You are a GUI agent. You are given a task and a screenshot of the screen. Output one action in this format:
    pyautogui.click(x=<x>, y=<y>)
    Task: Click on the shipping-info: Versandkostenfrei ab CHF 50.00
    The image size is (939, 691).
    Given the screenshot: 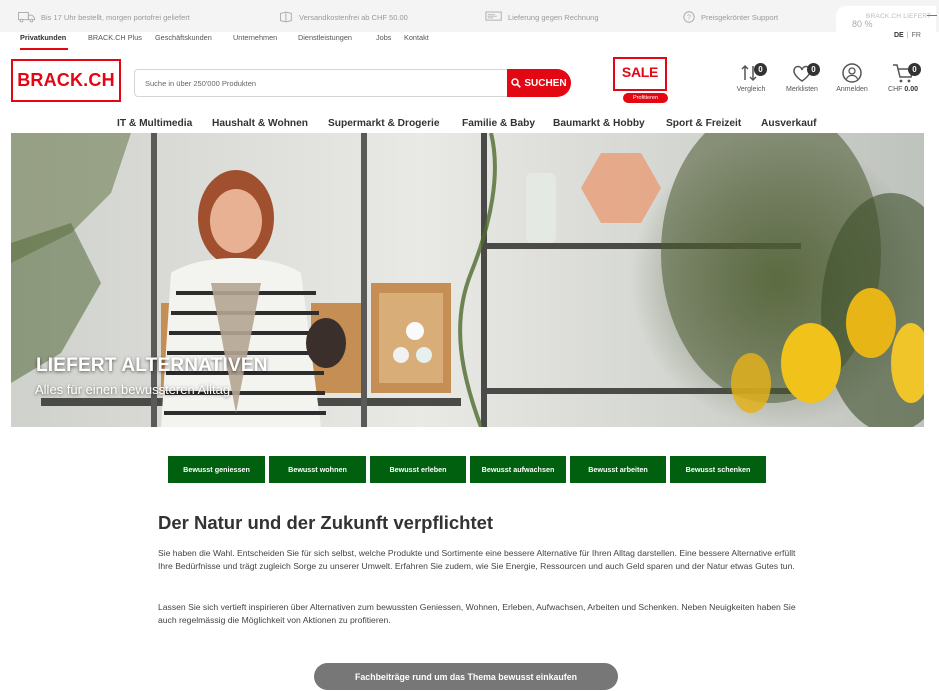 What is the action you would take?
    pyautogui.click(x=342, y=17)
    